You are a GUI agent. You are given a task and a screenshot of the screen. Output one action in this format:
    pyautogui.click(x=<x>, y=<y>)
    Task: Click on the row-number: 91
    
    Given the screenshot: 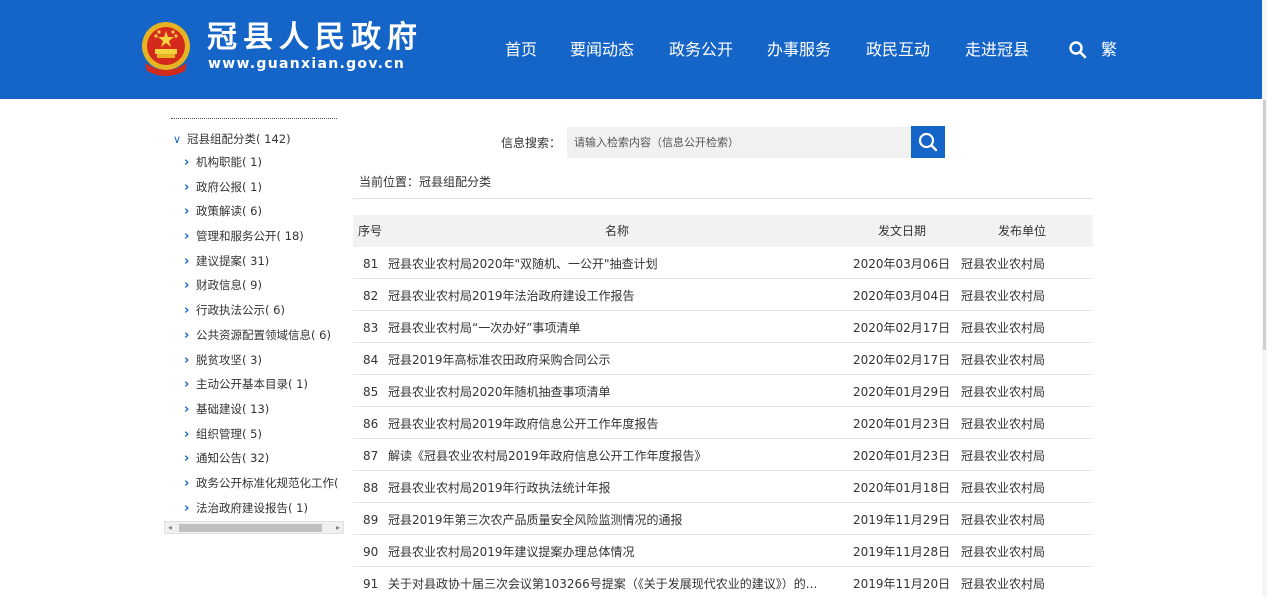 What is the action you would take?
    pyautogui.click(x=371, y=584)
    